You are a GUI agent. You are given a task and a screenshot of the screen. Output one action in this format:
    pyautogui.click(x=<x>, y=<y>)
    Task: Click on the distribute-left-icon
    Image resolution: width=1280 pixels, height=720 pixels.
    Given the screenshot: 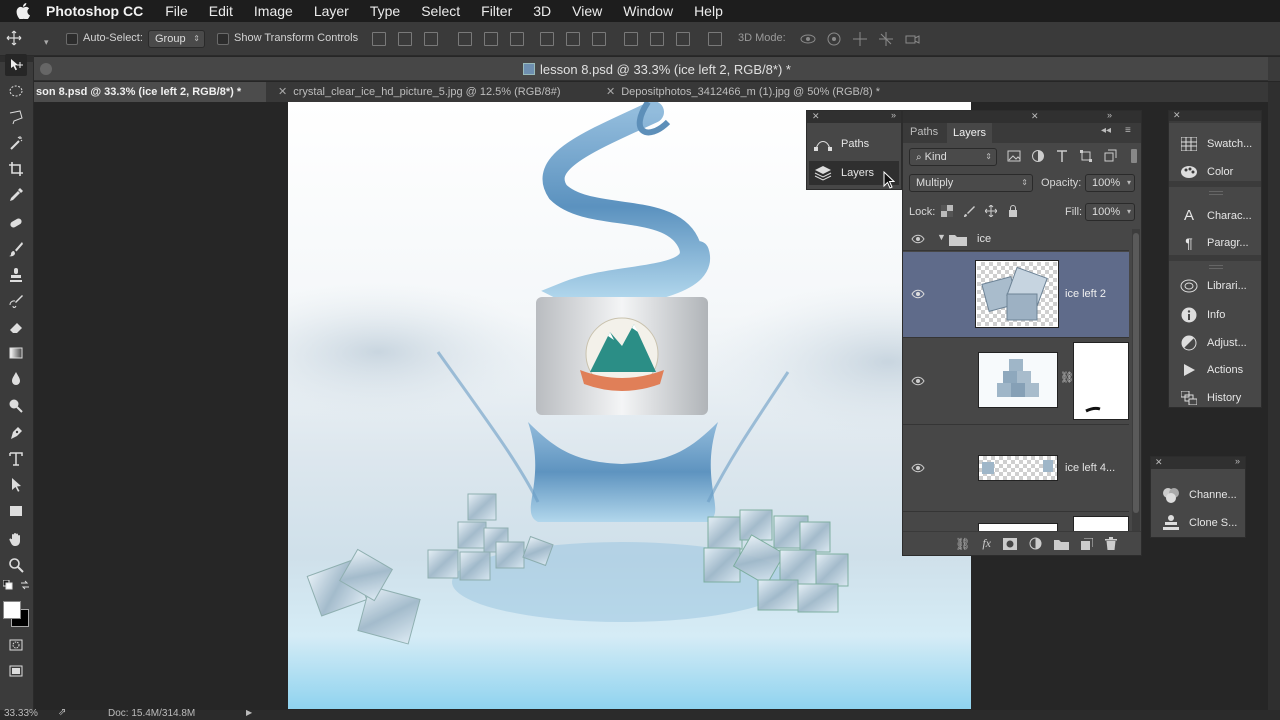 What is the action you would take?
    pyautogui.click(x=631, y=39)
    